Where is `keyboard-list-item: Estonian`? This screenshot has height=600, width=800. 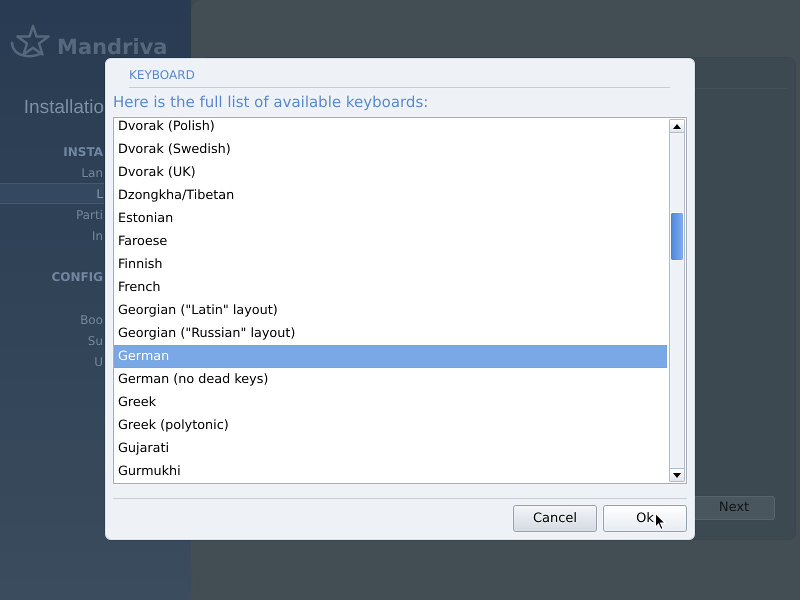
keyboard-list-item: Estonian is located at coordinates (390, 218).